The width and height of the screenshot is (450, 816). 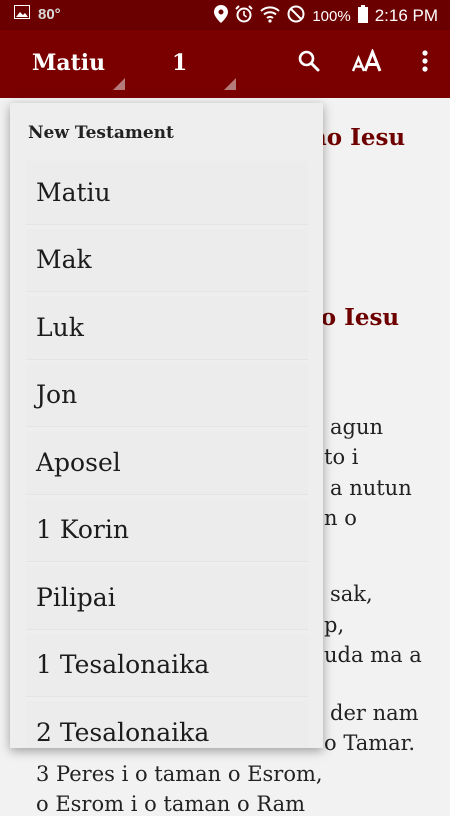 What do you see at coordinates (358, 137) in the screenshot?
I see `section-heading: no Iesu` at bounding box center [358, 137].